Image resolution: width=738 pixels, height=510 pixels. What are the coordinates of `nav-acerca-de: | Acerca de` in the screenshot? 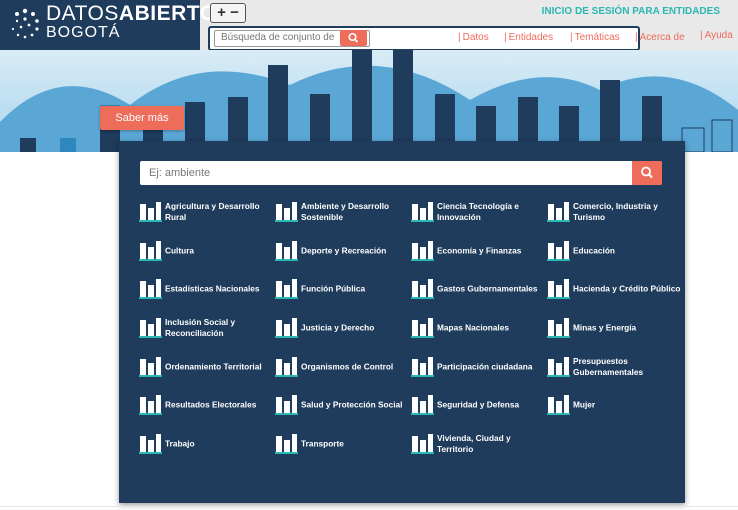 It's located at (660, 37).